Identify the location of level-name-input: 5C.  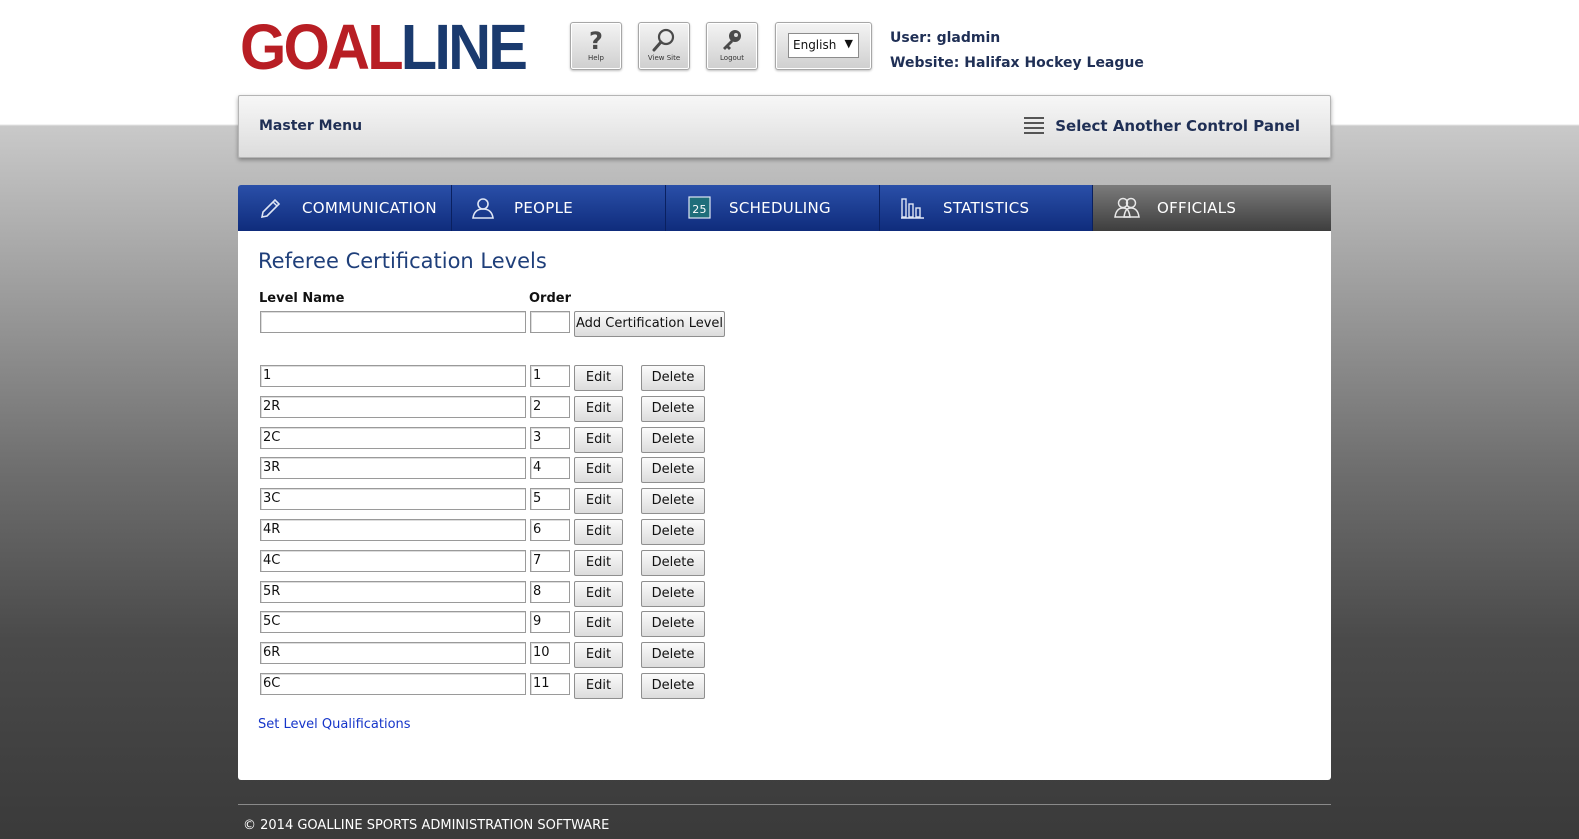
(393, 622).